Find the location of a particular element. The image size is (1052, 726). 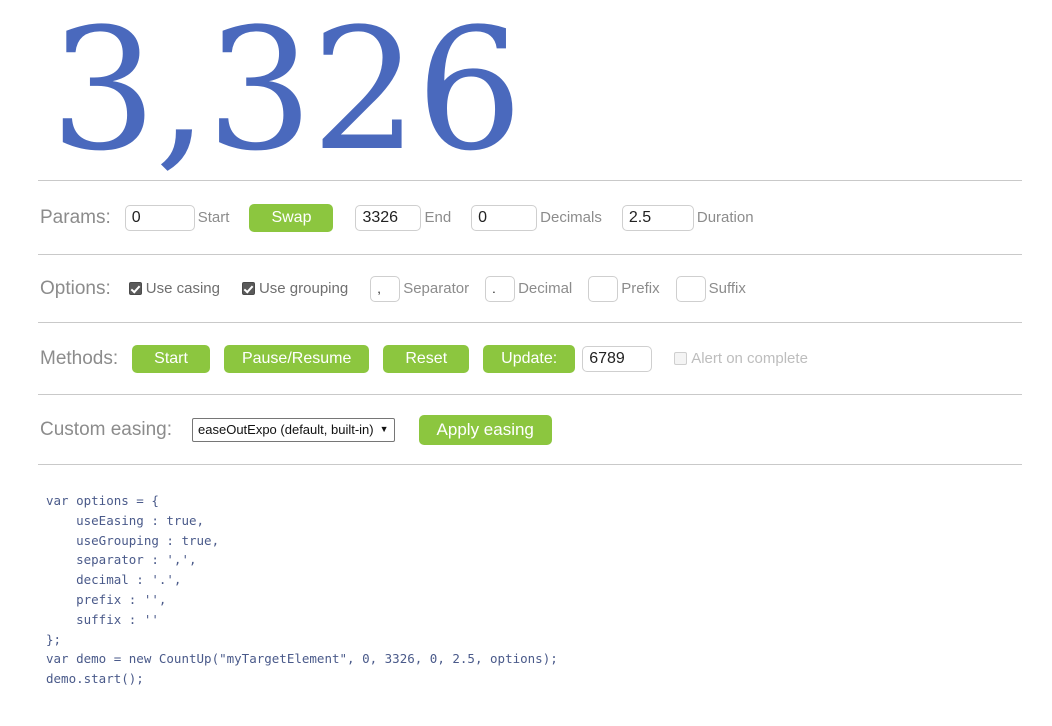

suffix-label: Suffix is located at coordinates (727, 288).